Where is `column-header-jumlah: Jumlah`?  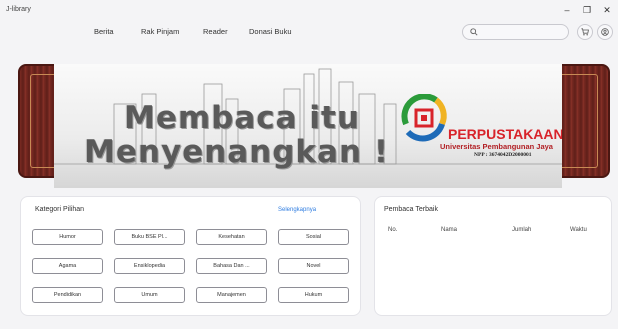
column-header-jumlah: Jumlah is located at coordinates (522, 230).